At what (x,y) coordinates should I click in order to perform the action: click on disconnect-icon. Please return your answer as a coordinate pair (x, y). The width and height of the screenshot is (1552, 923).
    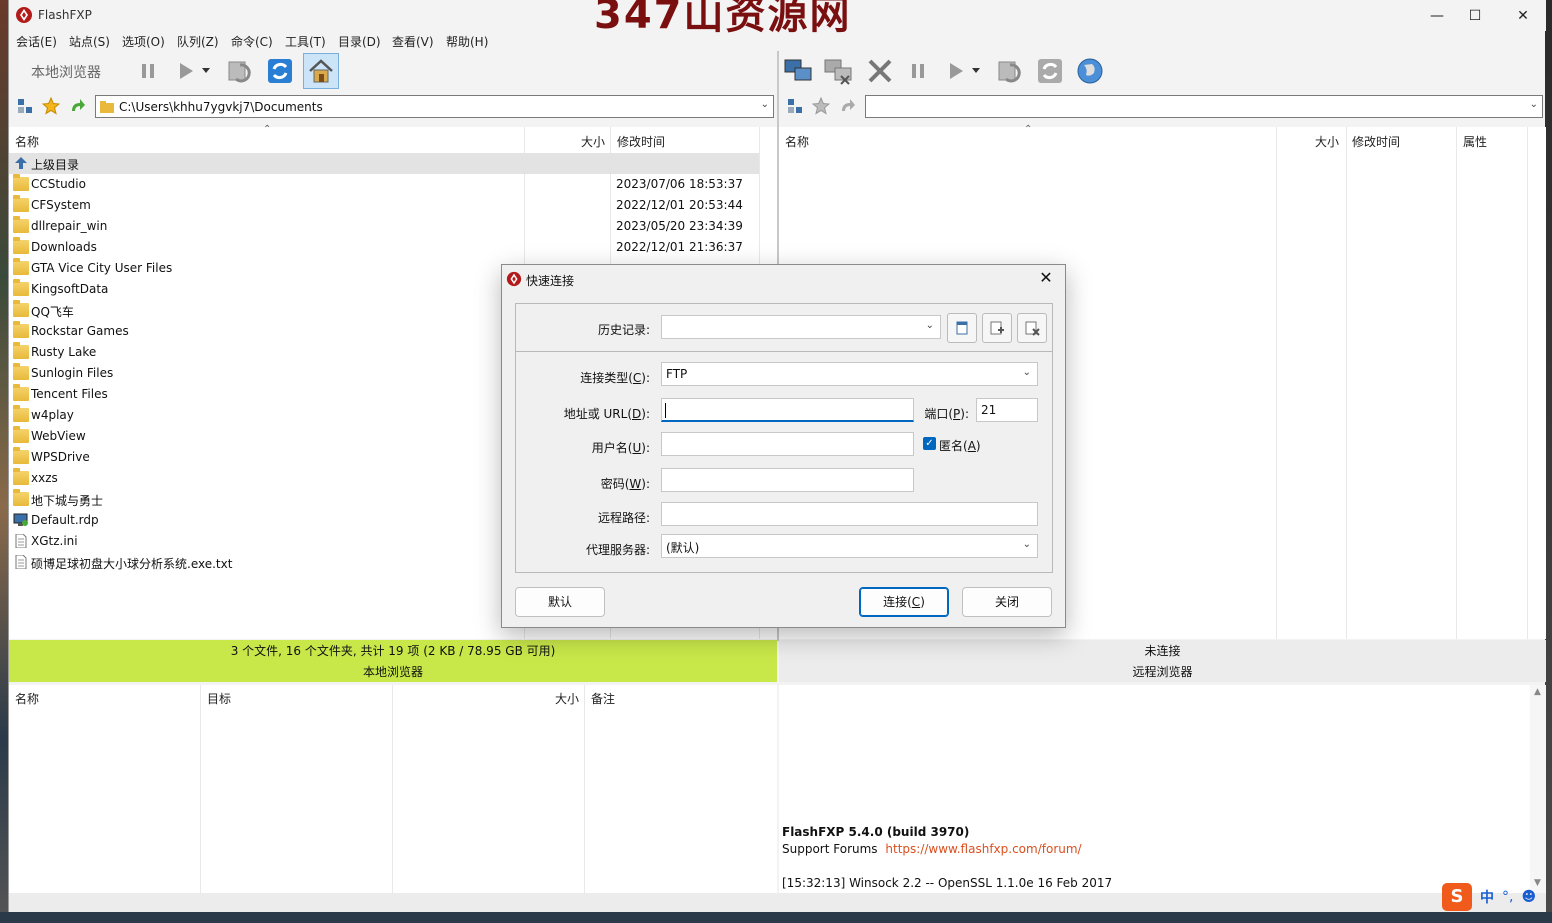
    Looking at the image, I should click on (838, 71).